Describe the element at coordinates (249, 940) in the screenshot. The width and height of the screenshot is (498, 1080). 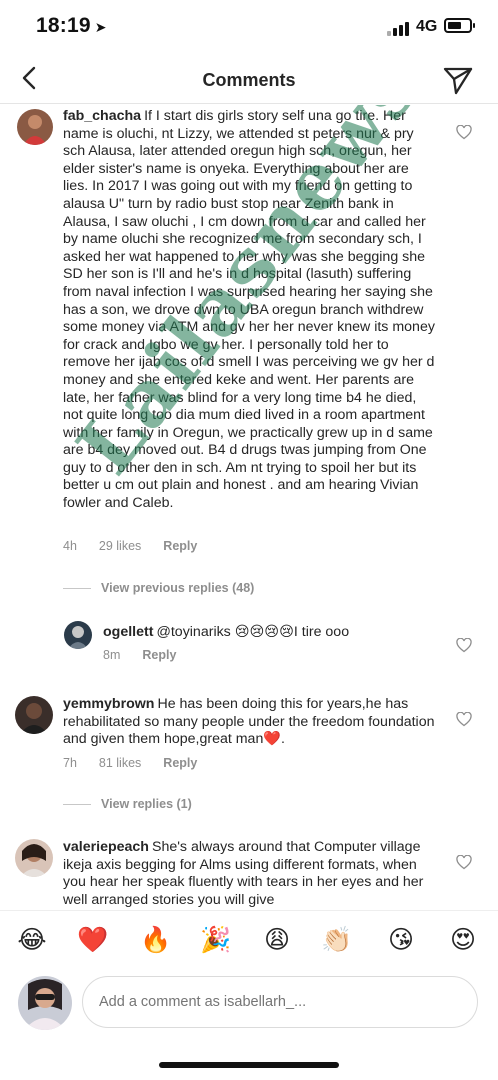
I see `emoji-quick-bar: 😂 ❤️ 🔥 🎉 😩 👏🏻 😘 😍` at that location.